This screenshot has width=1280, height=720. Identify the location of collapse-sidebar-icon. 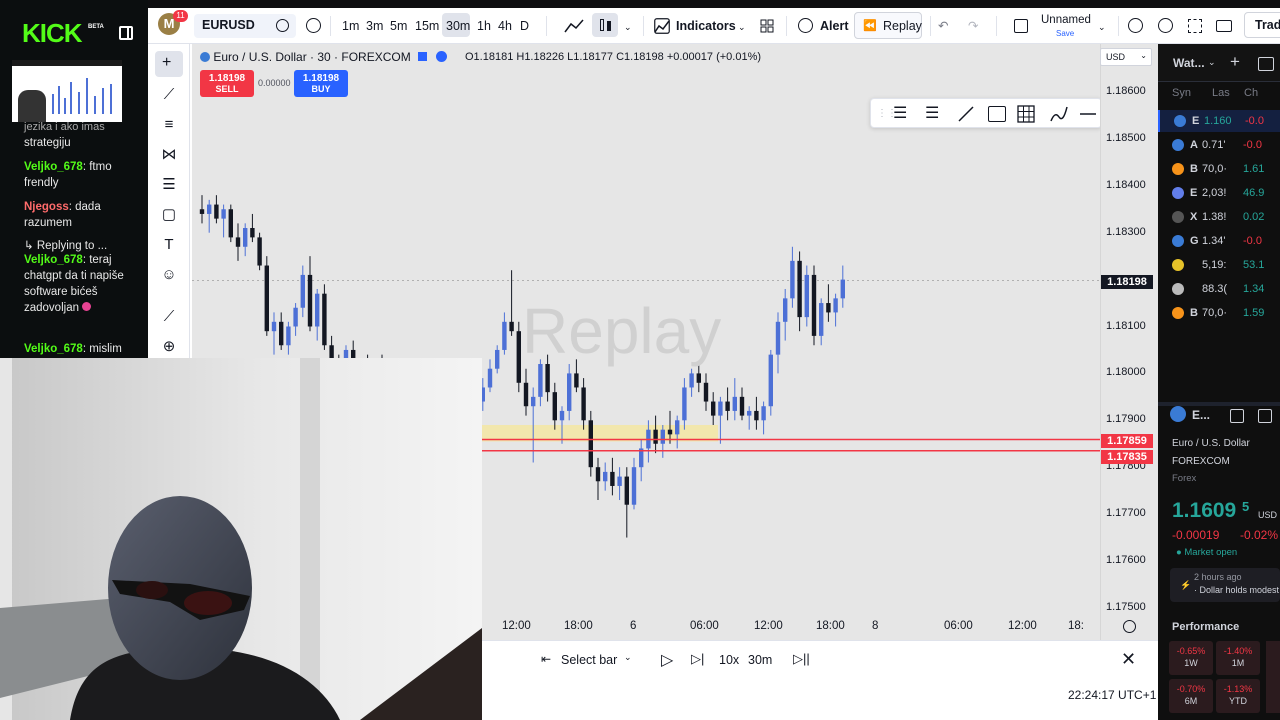
(126, 33).